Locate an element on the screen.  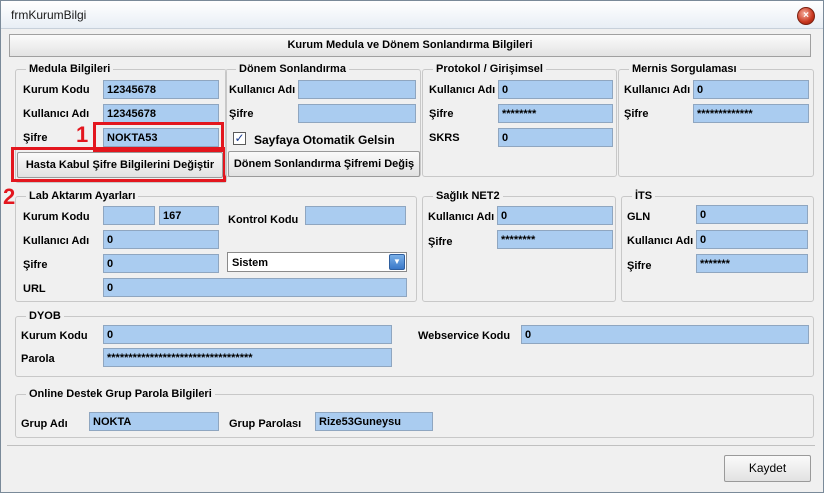
dyob-legend: DYOB is located at coordinates (45, 316).